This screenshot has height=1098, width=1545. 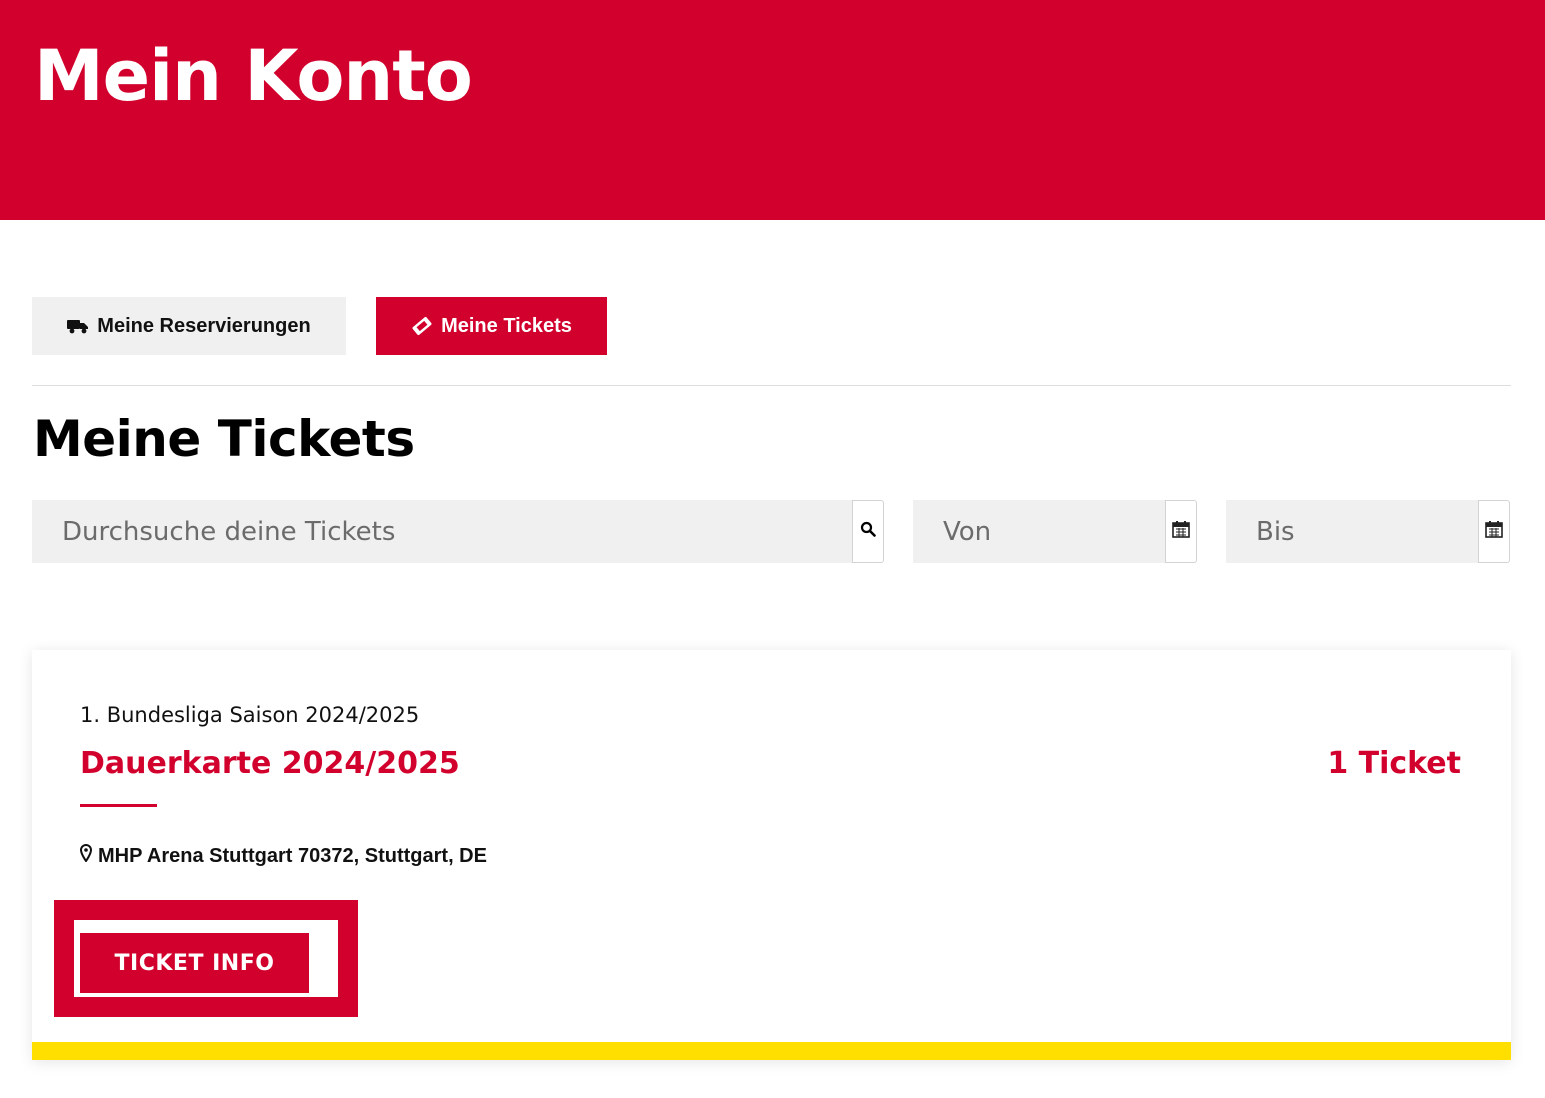 I want to click on tab-meine-reservierungen: Meine Reservierungen, so click(x=189, y=326).